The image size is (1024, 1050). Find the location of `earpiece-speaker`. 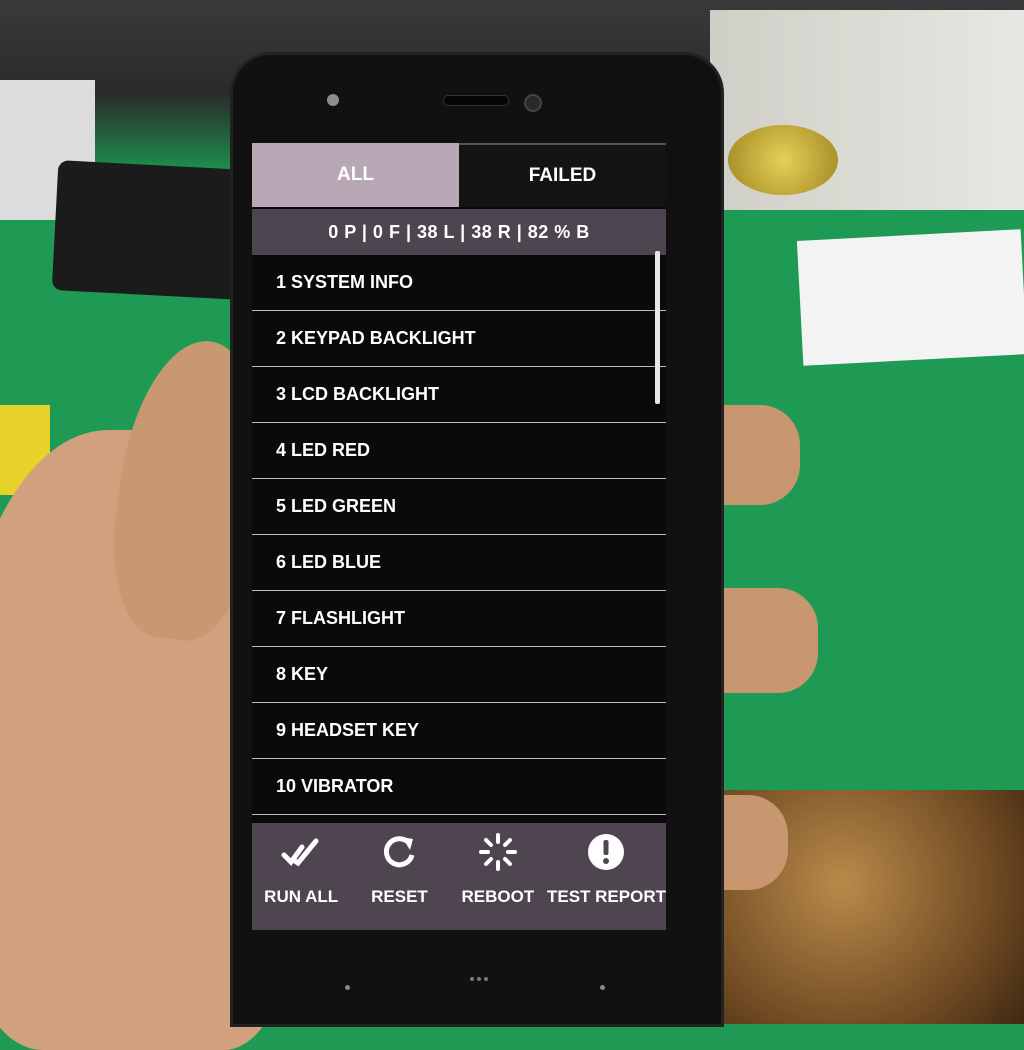

earpiece-speaker is located at coordinates (476, 100).